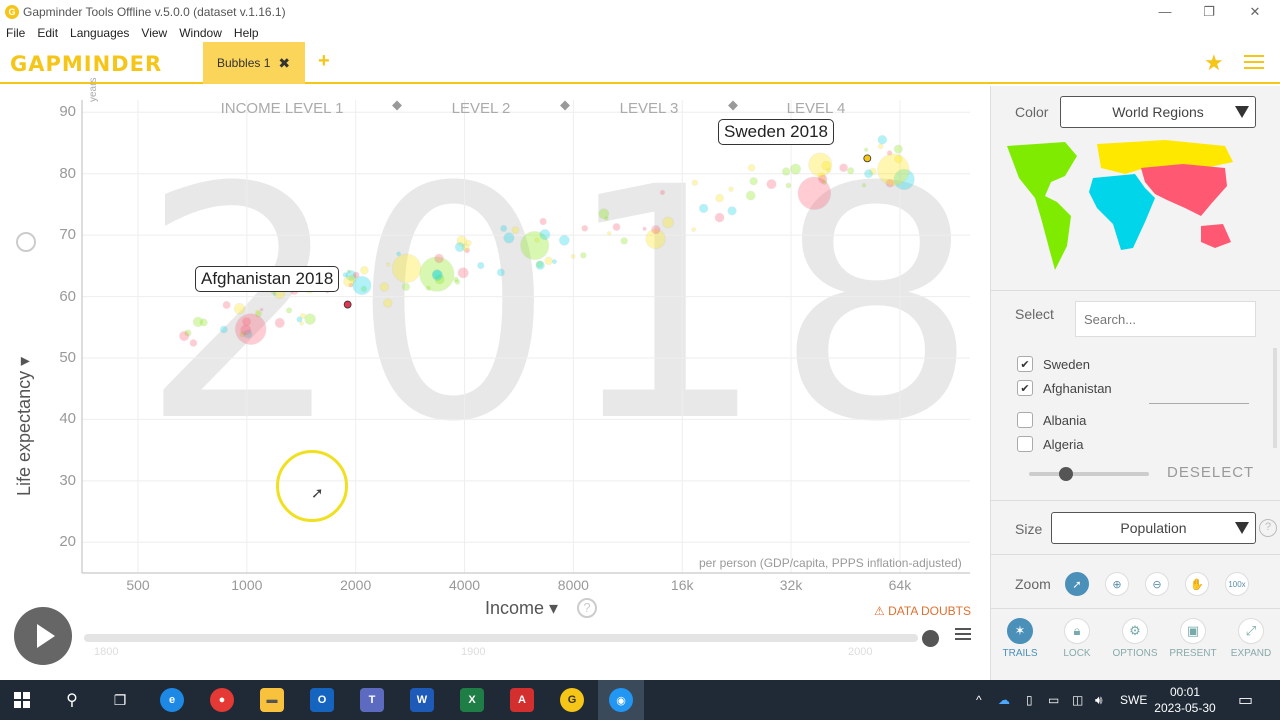 The image size is (1280, 720). I want to click on lock-button: 🔒︎ LOCK, so click(1077, 638).